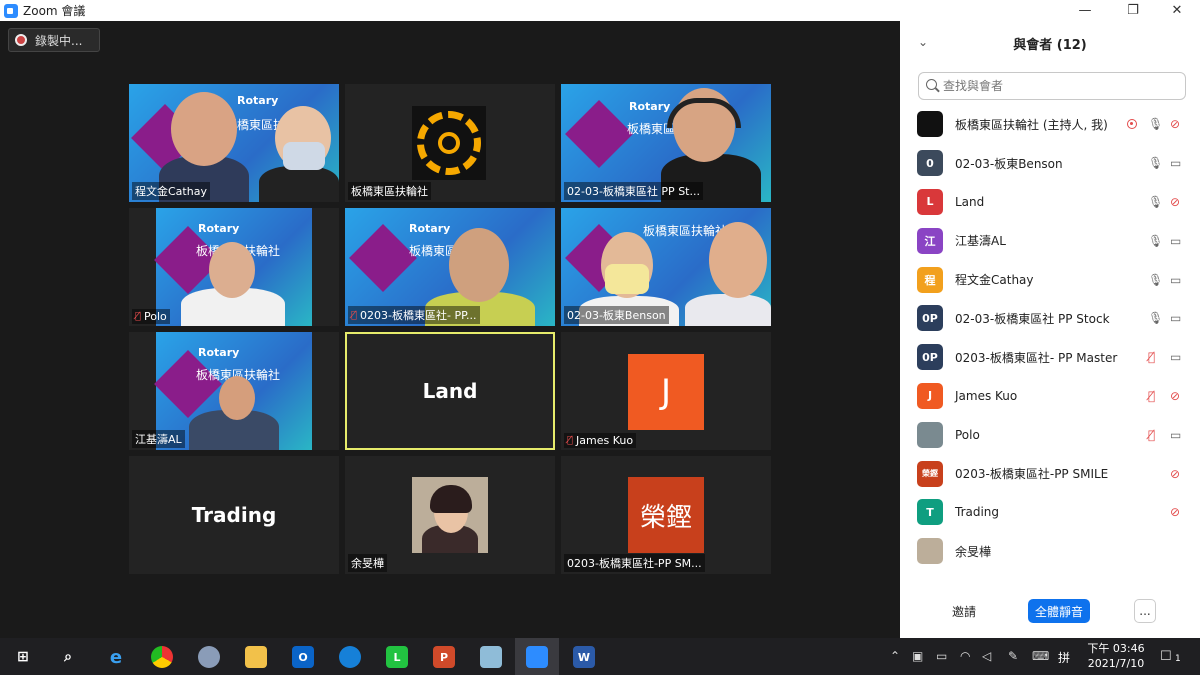 This screenshot has height=675, width=1200. I want to click on video-tile: Rotary 板橋東區扶輪社 程文金Cathay, so click(234, 143).